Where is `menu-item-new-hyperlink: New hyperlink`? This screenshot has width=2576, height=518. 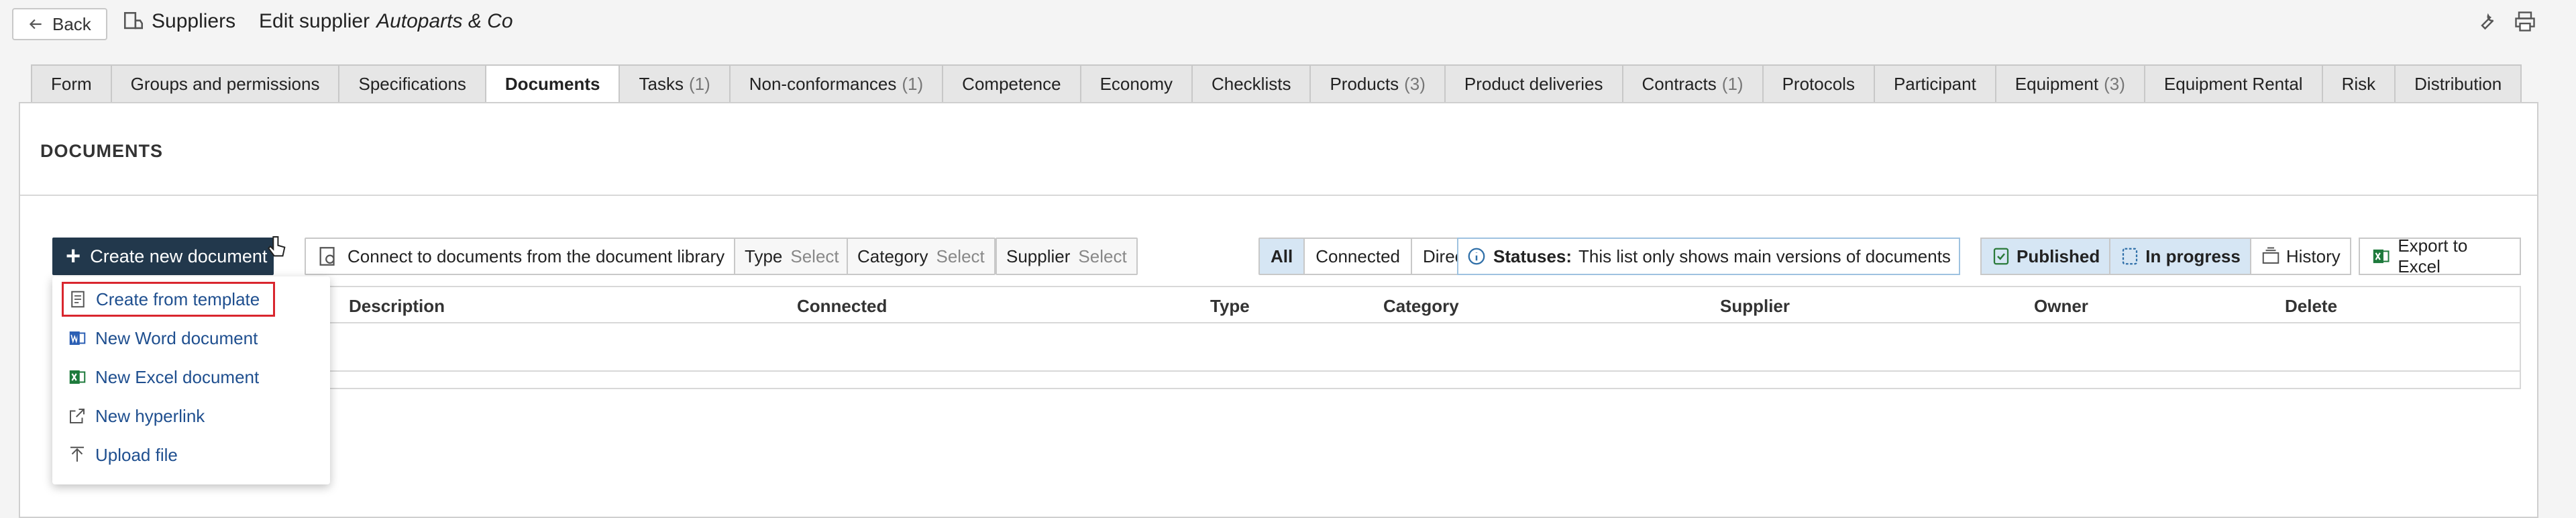
menu-item-new-hyperlink: New hyperlink is located at coordinates (133, 416).